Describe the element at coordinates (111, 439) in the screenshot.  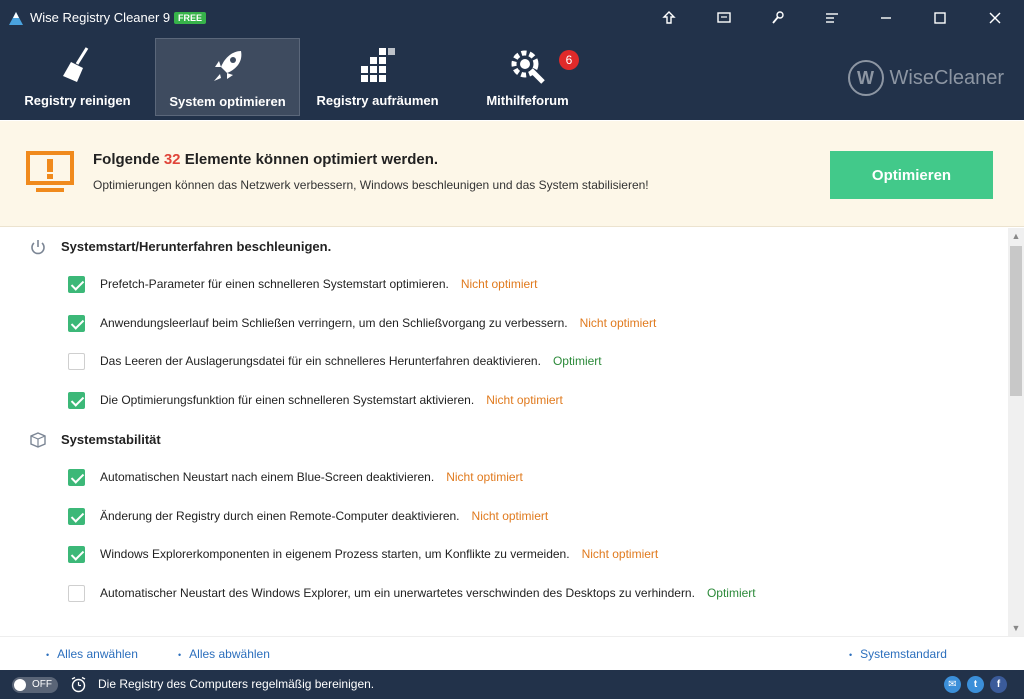
I see `section-title: Systemstabilität` at that location.